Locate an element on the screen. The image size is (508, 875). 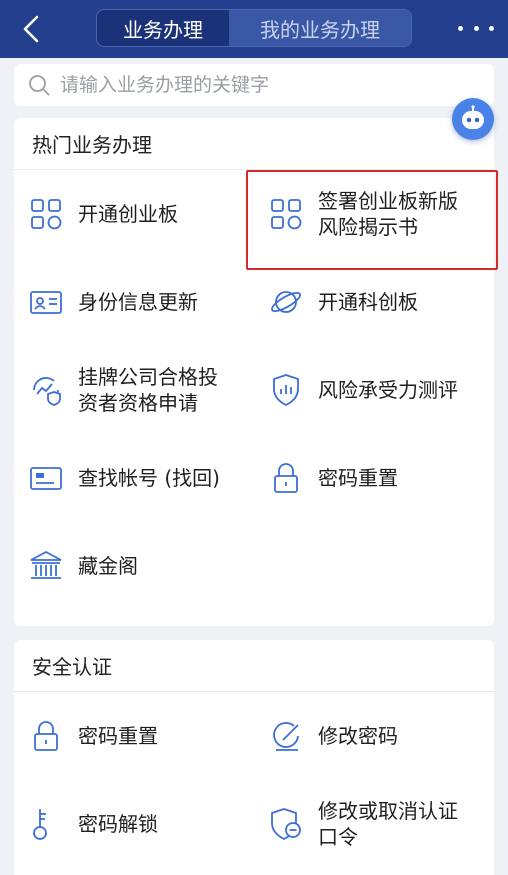
search-bar is located at coordinates (254, 85).